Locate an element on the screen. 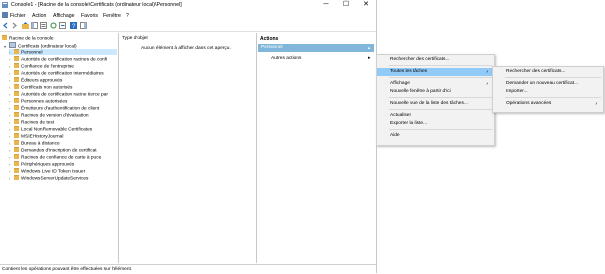 This screenshot has height=274, width=605. tree-item-label: Personnes autorisées is located at coordinates (44, 102).